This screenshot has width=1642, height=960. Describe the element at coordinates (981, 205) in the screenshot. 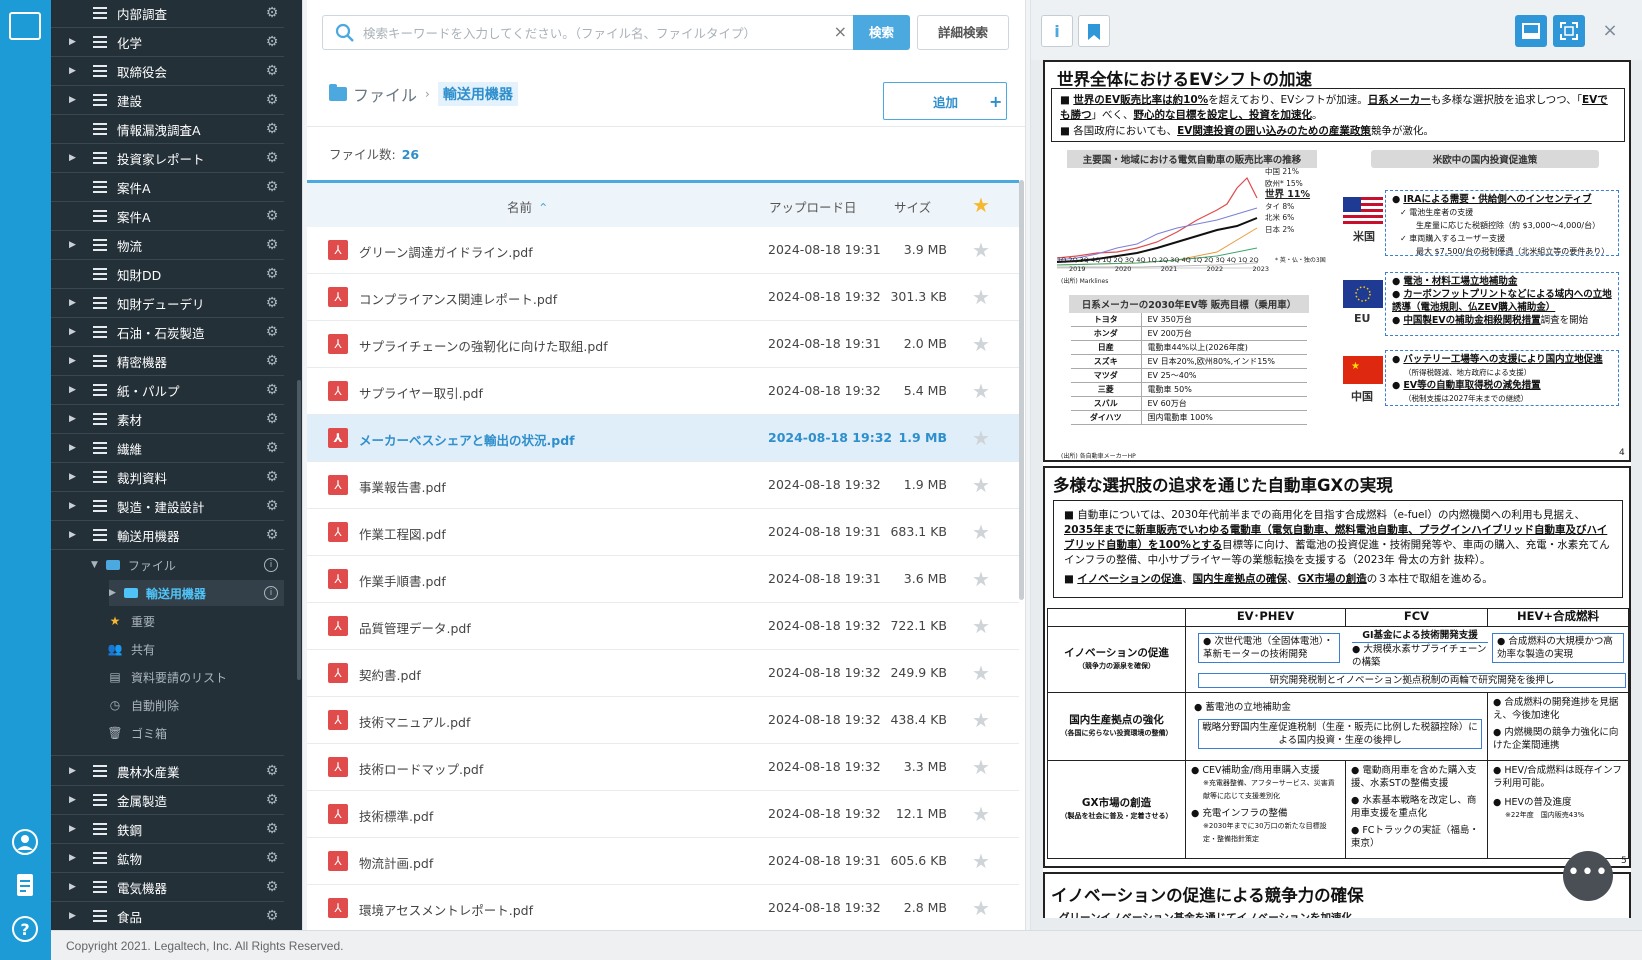

I see `star-filter-icon: ★` at that location.